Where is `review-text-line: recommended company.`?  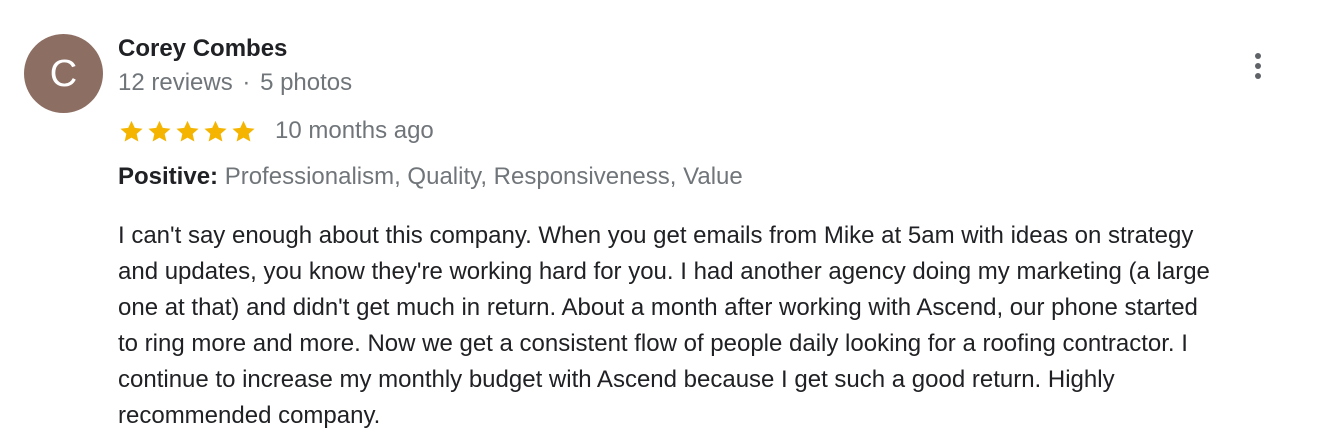
review-text-line: recommended company. is located at coordinates (249, 415).